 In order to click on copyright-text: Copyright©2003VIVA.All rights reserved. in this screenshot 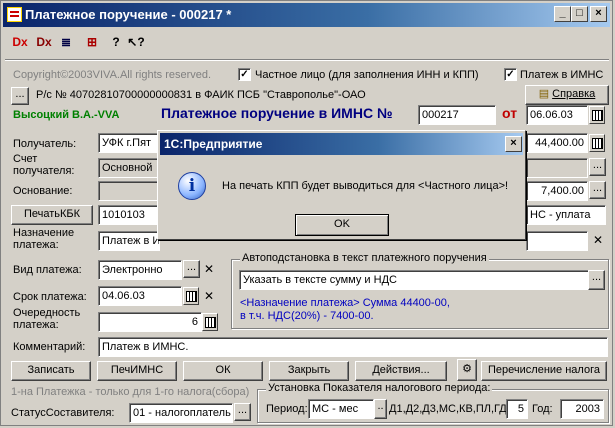, I will do `click(112, 75)`.